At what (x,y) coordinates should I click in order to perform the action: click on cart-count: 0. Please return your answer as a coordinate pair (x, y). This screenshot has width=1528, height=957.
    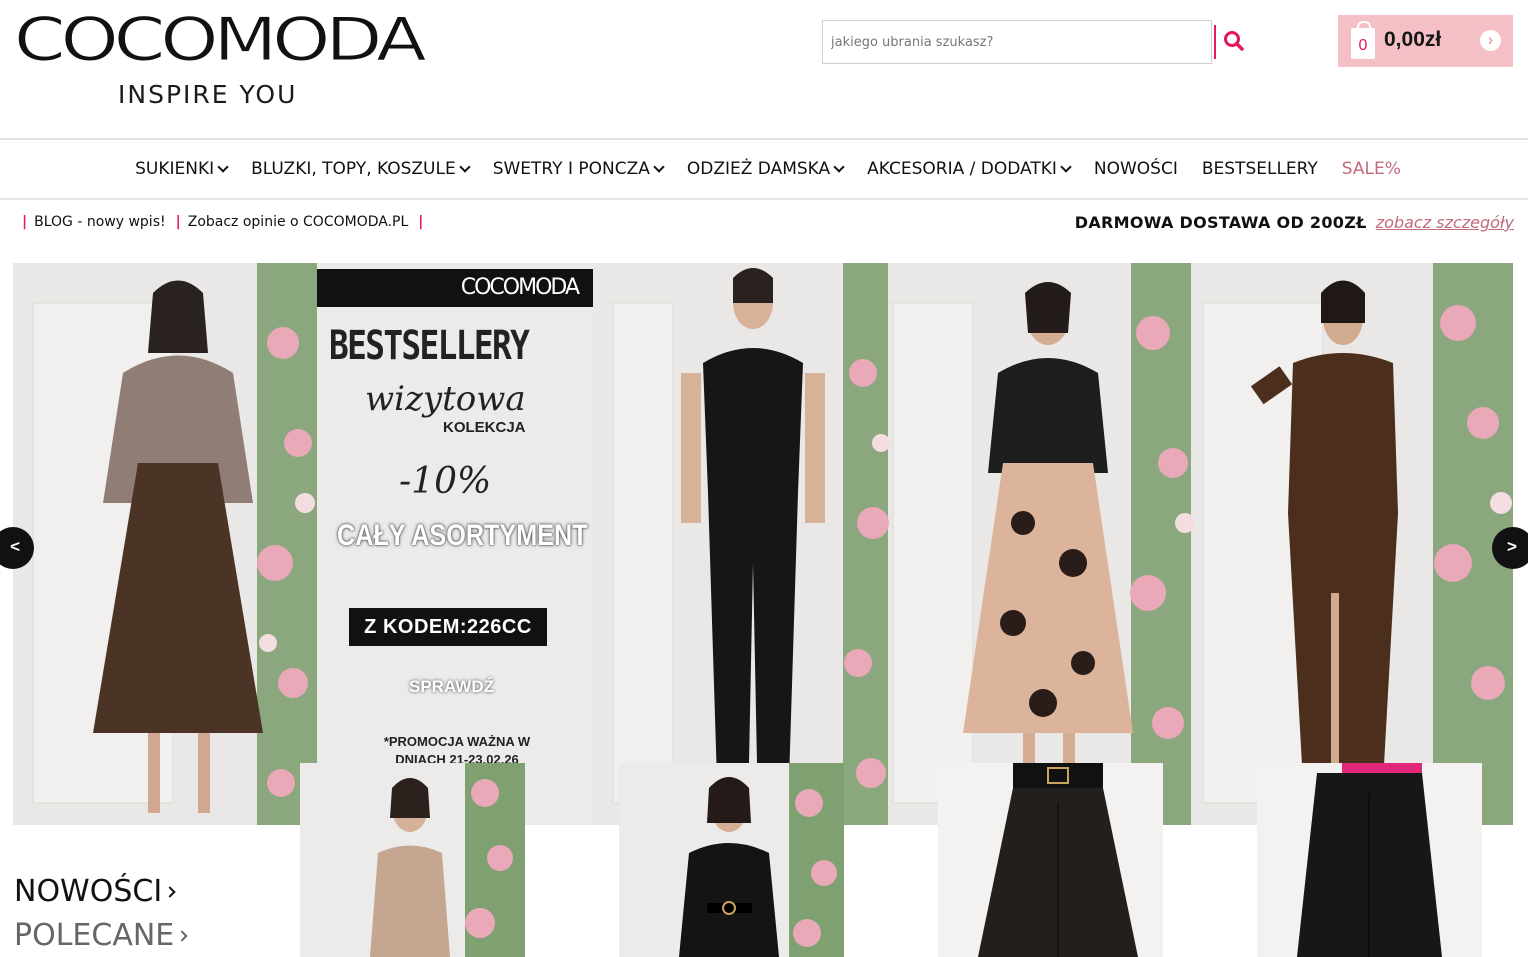
    Looking at the image, I should click on (1363, 45).